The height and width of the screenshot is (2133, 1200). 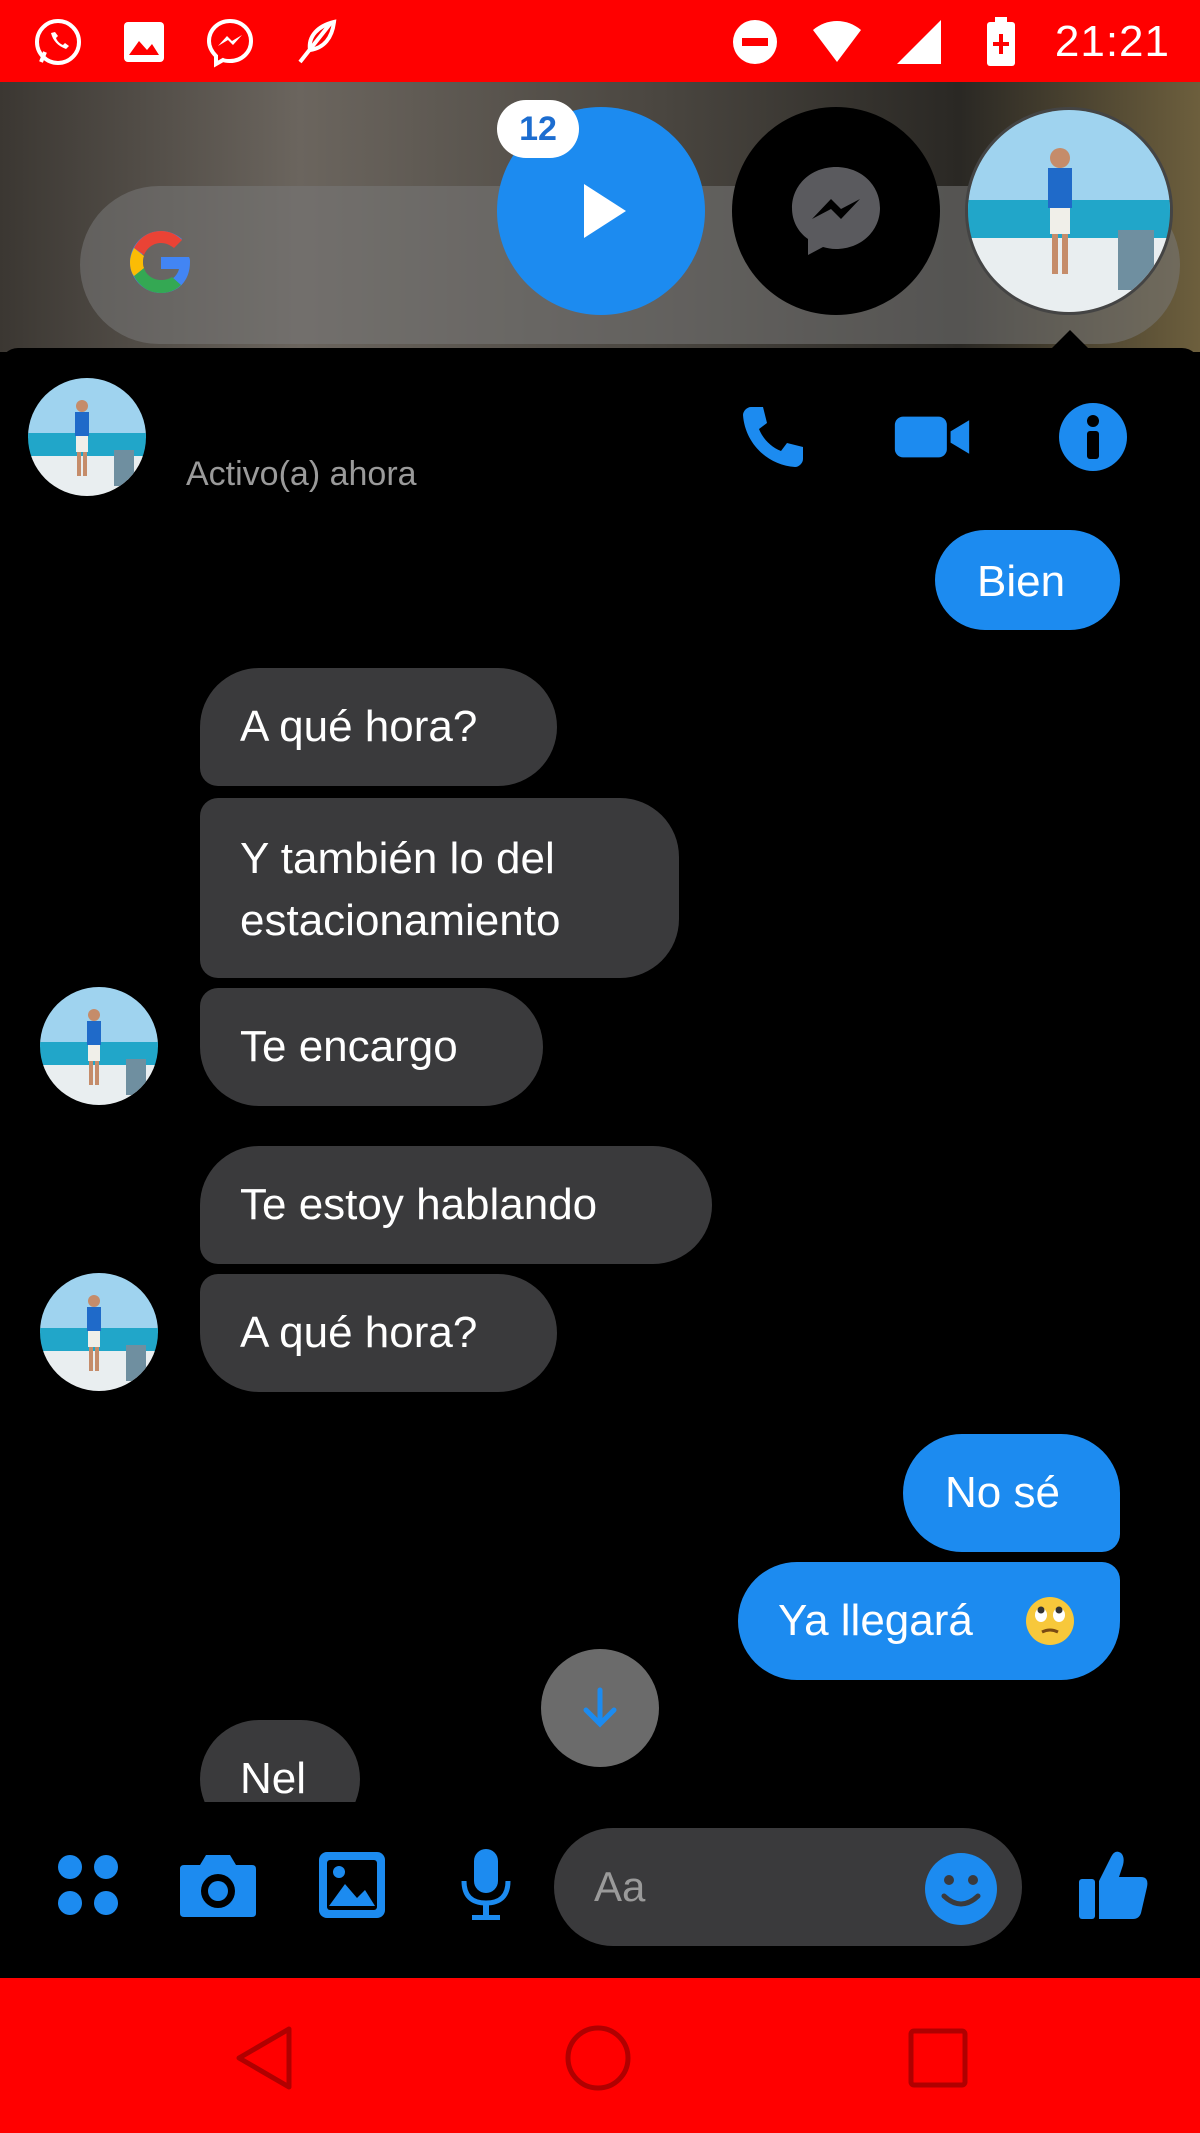 I want to click on info-button, so click(x=1093, y=437).